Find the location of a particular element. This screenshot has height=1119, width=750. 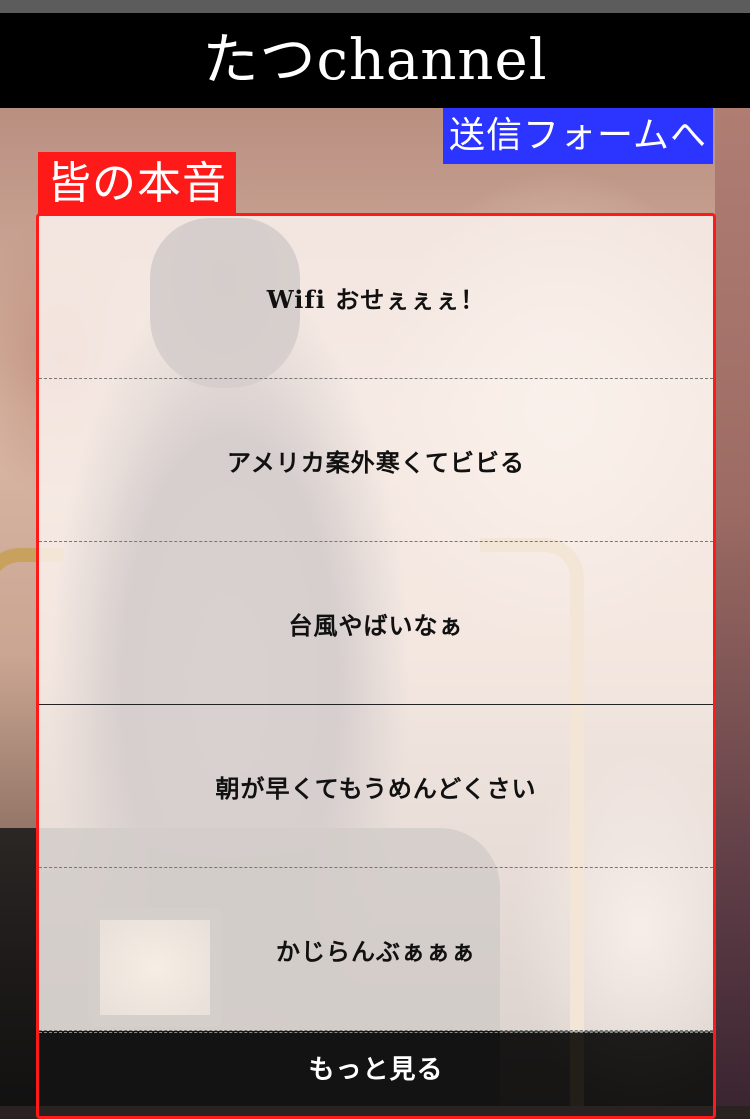

send-form-button: 送信フォームへ is located at coordinates (578, 136).